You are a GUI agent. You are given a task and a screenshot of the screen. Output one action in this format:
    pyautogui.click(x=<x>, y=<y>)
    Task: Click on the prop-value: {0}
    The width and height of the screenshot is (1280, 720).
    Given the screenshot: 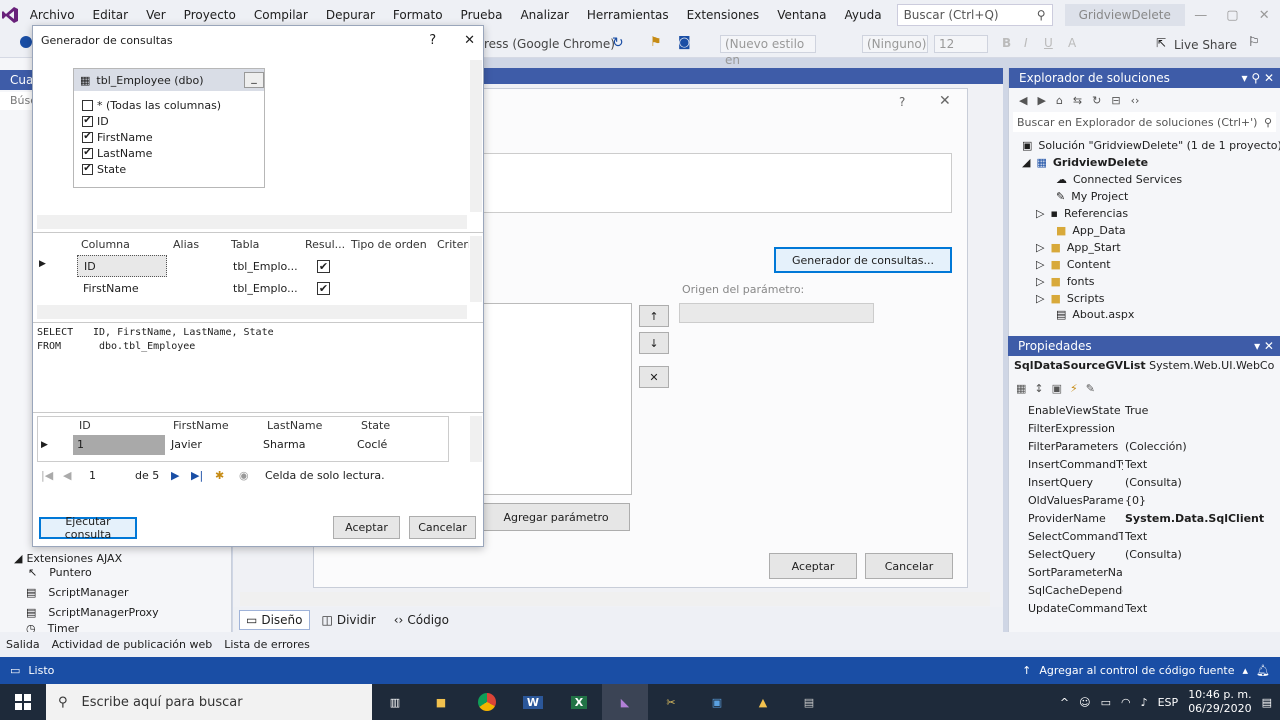 What is the action you would take?
    pyautogui.click(x=1195, y=503)
    